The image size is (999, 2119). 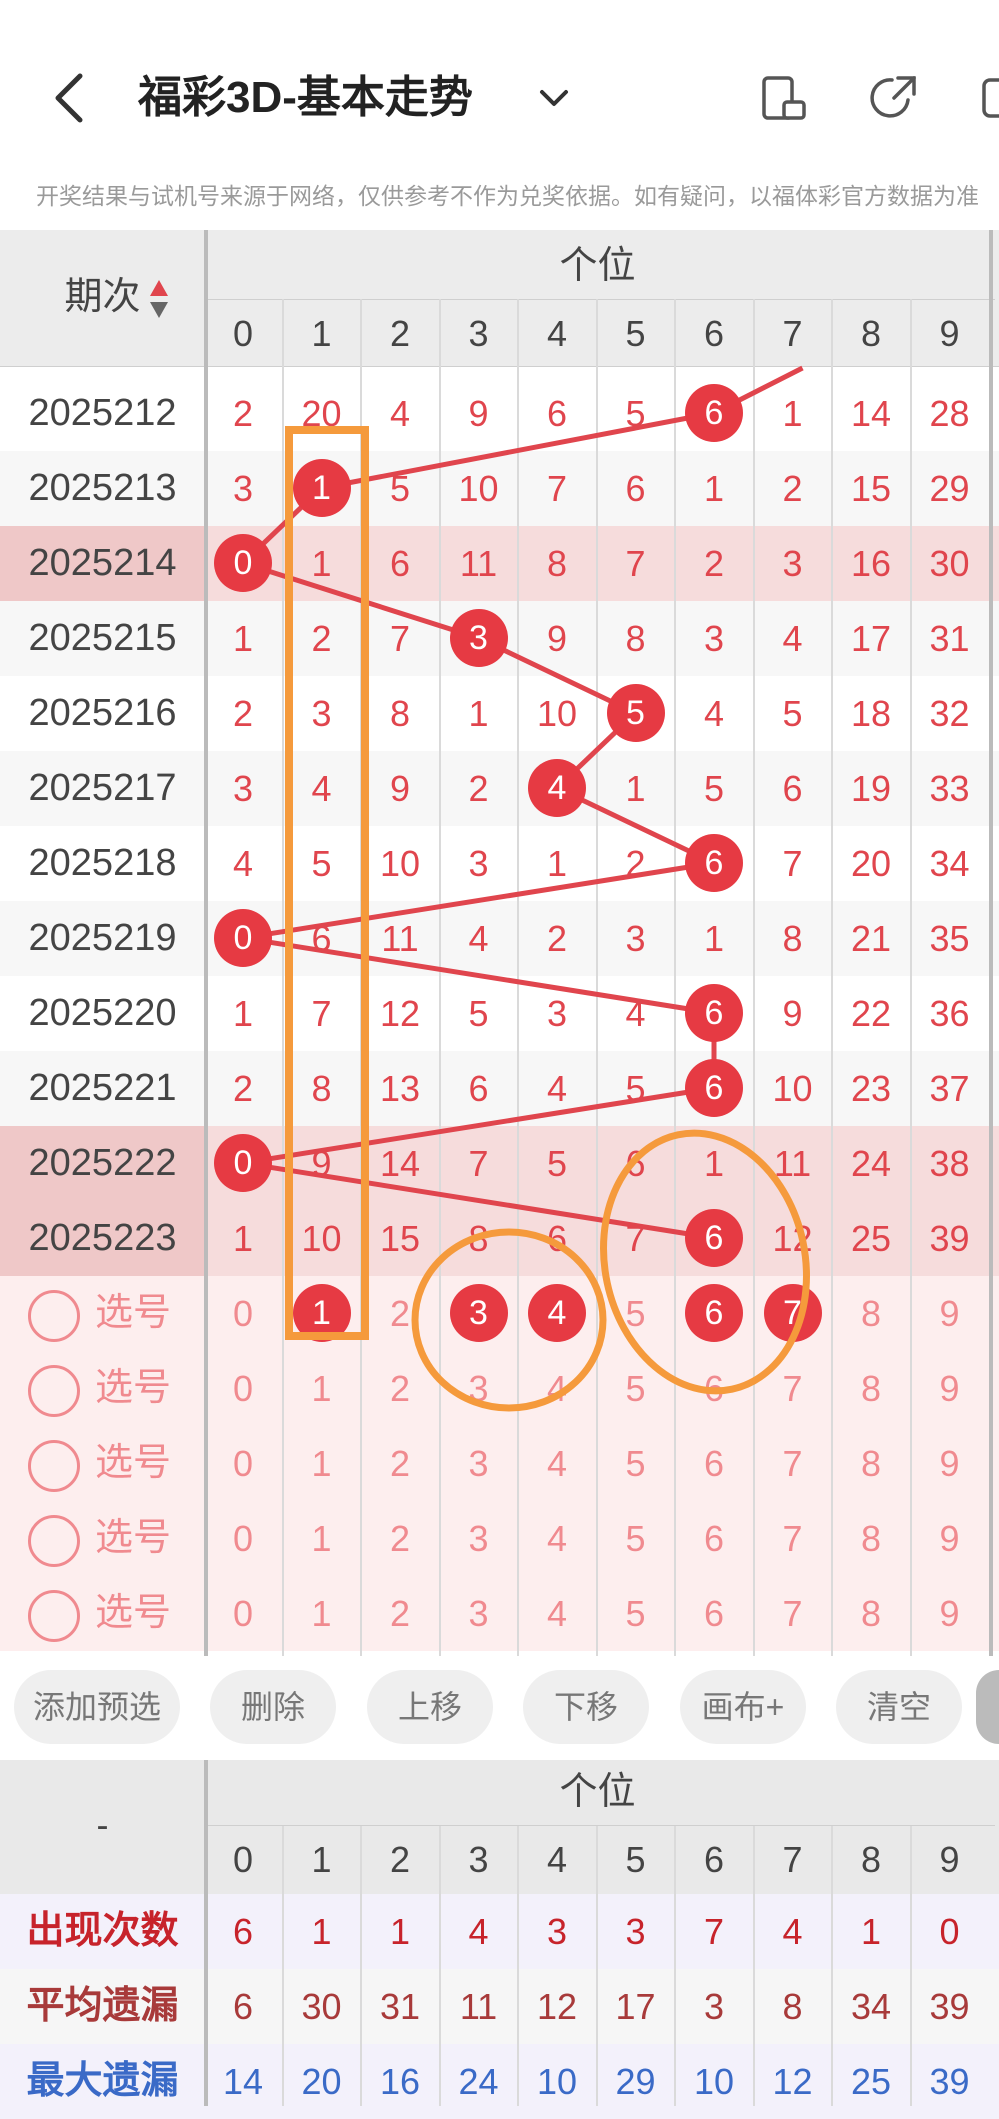 What do you see at coordinates (743, 1707) in the screenshot?
I see `action-button: 画布+` at bounding box center [743, 1707].